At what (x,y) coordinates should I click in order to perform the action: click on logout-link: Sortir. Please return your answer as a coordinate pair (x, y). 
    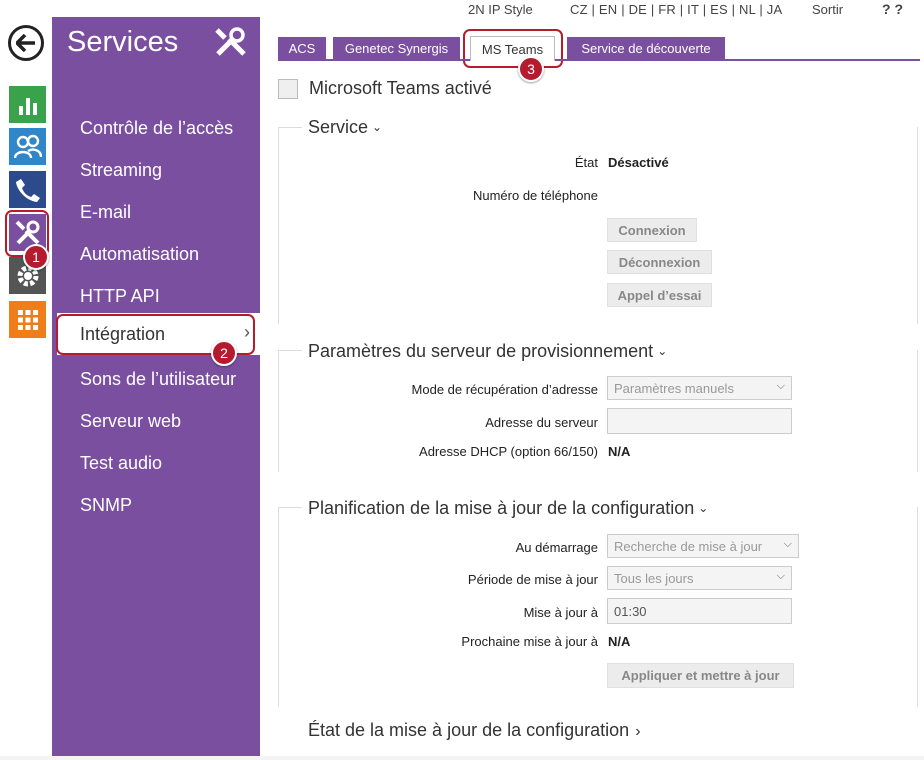
    Looking at the image, I should click on (827, 9).